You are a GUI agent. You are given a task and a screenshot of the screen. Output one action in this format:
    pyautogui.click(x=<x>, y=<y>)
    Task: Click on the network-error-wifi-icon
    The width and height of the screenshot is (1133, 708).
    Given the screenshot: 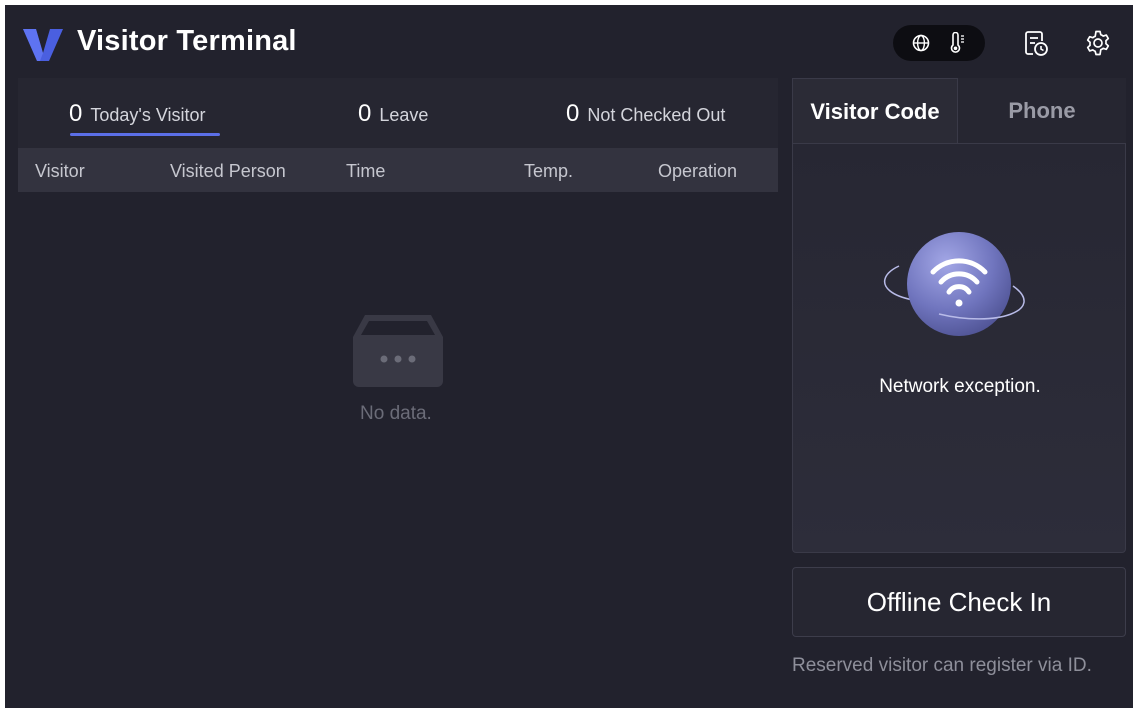 What is the action you would take?
    pyautogui.click(x=954, y=284)
    